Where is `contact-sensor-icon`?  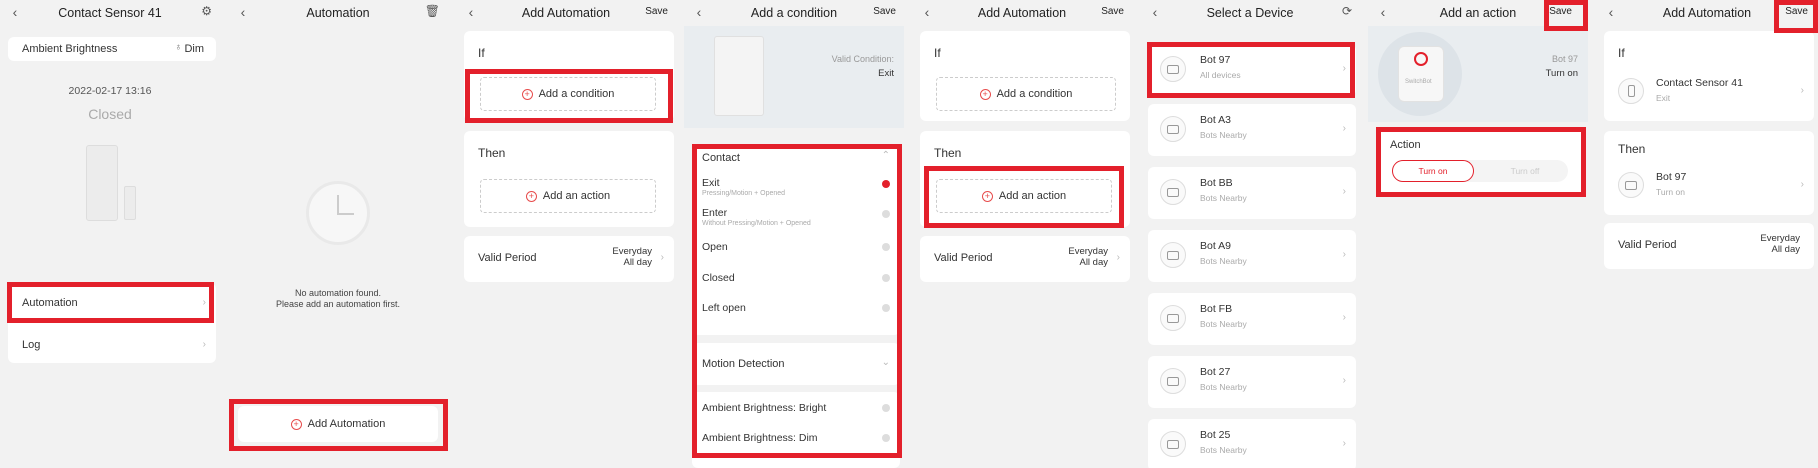
contact-sensor-icon is located at coordinates (1631, 91).